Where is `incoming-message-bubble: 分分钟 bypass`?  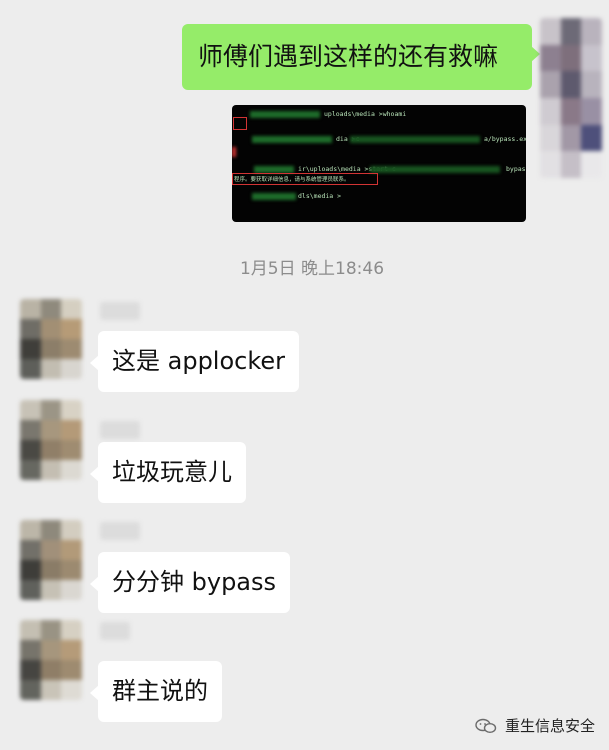 incoming-message-bubble: 分分钟 bypass is located at coordinates (190, 582).